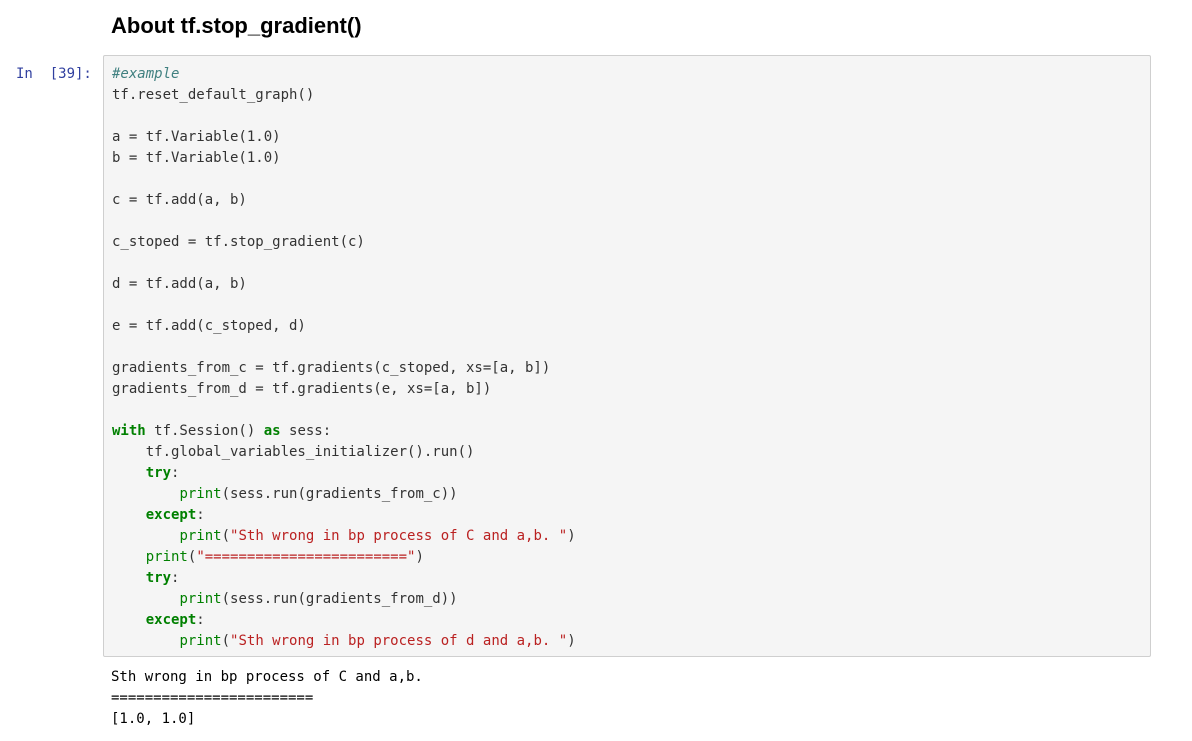 This screenshot has width=1192, height=741. I want to click on code-token: tf.Session(), so click(204, 431).